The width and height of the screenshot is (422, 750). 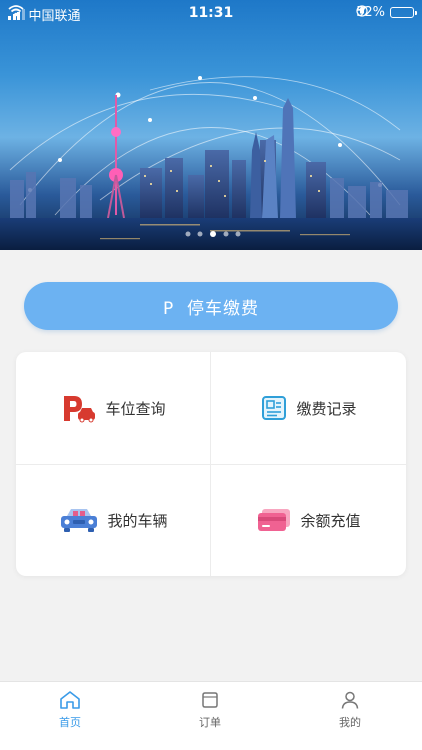 What do you see at coordinates (330, 520) in the screenshot?
I see `balance-topup-label: 余额充值` at bounding box center [330, 520].